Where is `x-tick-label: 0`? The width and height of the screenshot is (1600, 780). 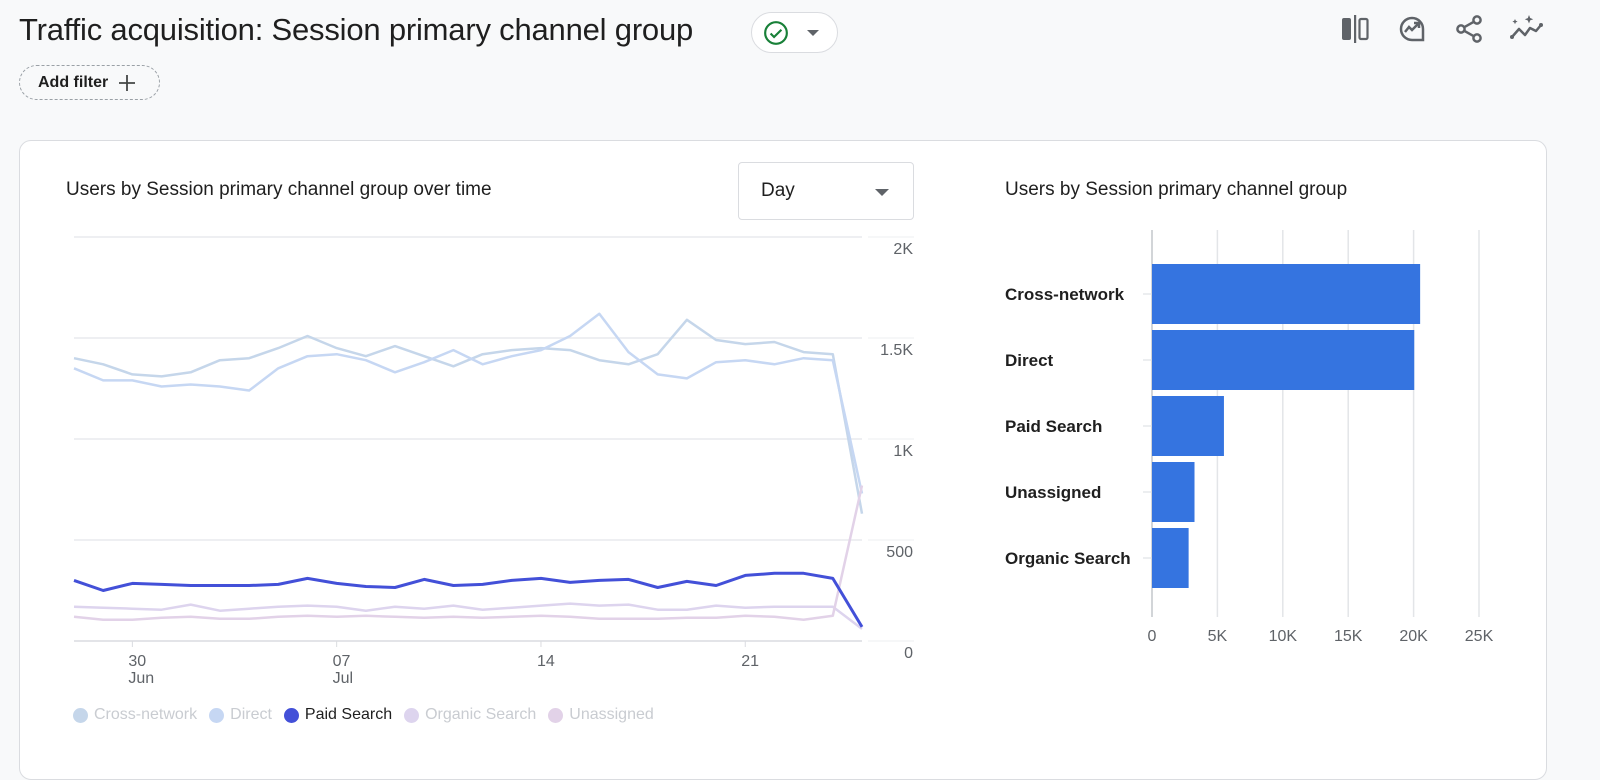
x-tick-label: 0 is located at coordinates (1152, 636).